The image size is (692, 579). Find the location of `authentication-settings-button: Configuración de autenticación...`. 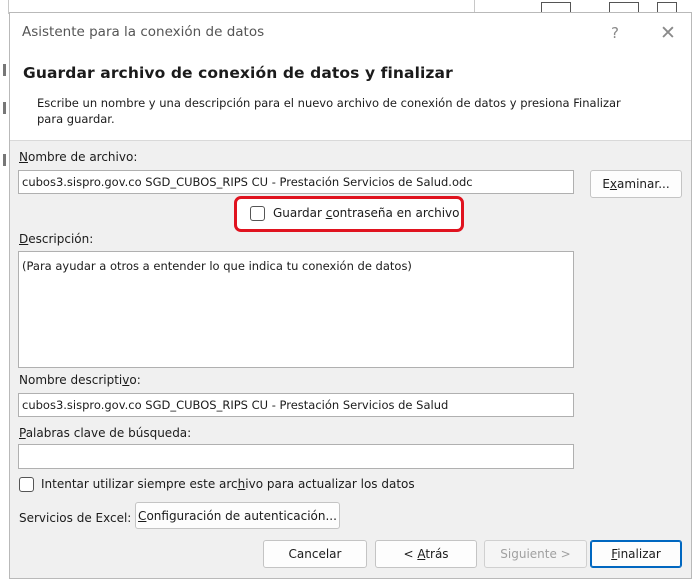

authentication-settings-button: Configuración de autenticación... is located at coordinates (237, 515).